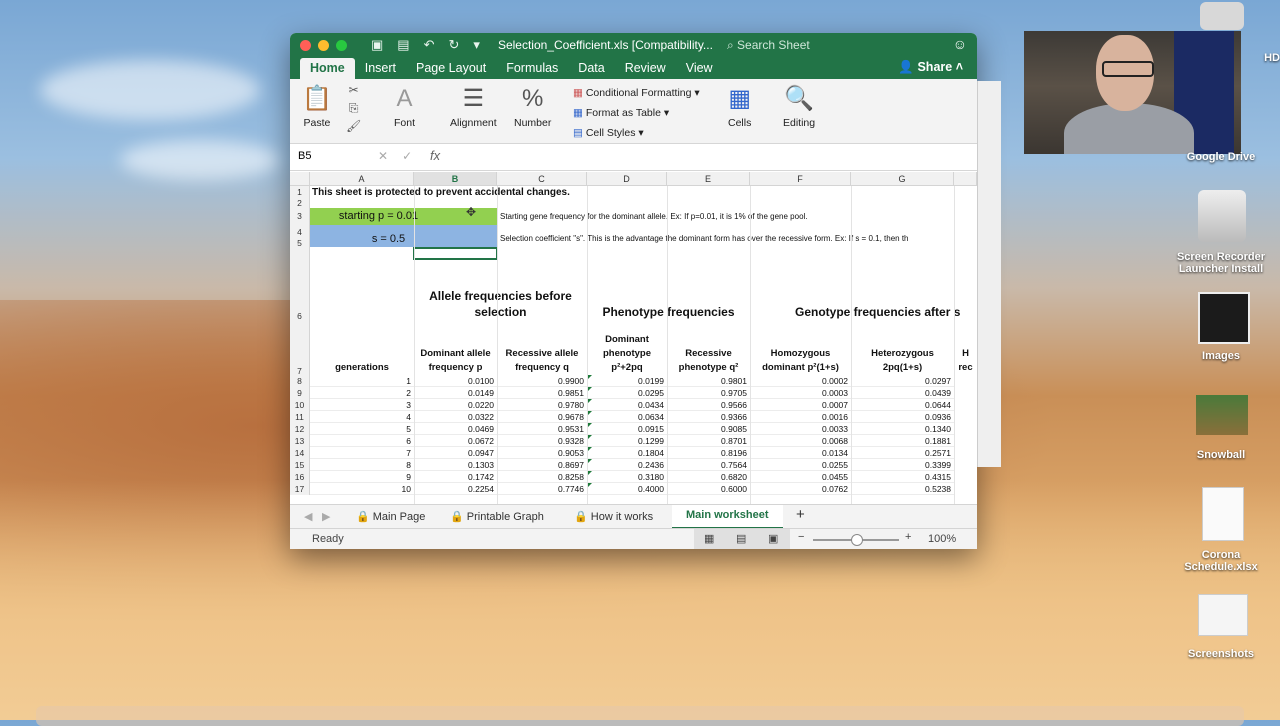 The height and width of the screenshot is (726, 1280). Describe the element at coordinates (645, 70) in the screenshot. I see `tab-review: Review` at that location.